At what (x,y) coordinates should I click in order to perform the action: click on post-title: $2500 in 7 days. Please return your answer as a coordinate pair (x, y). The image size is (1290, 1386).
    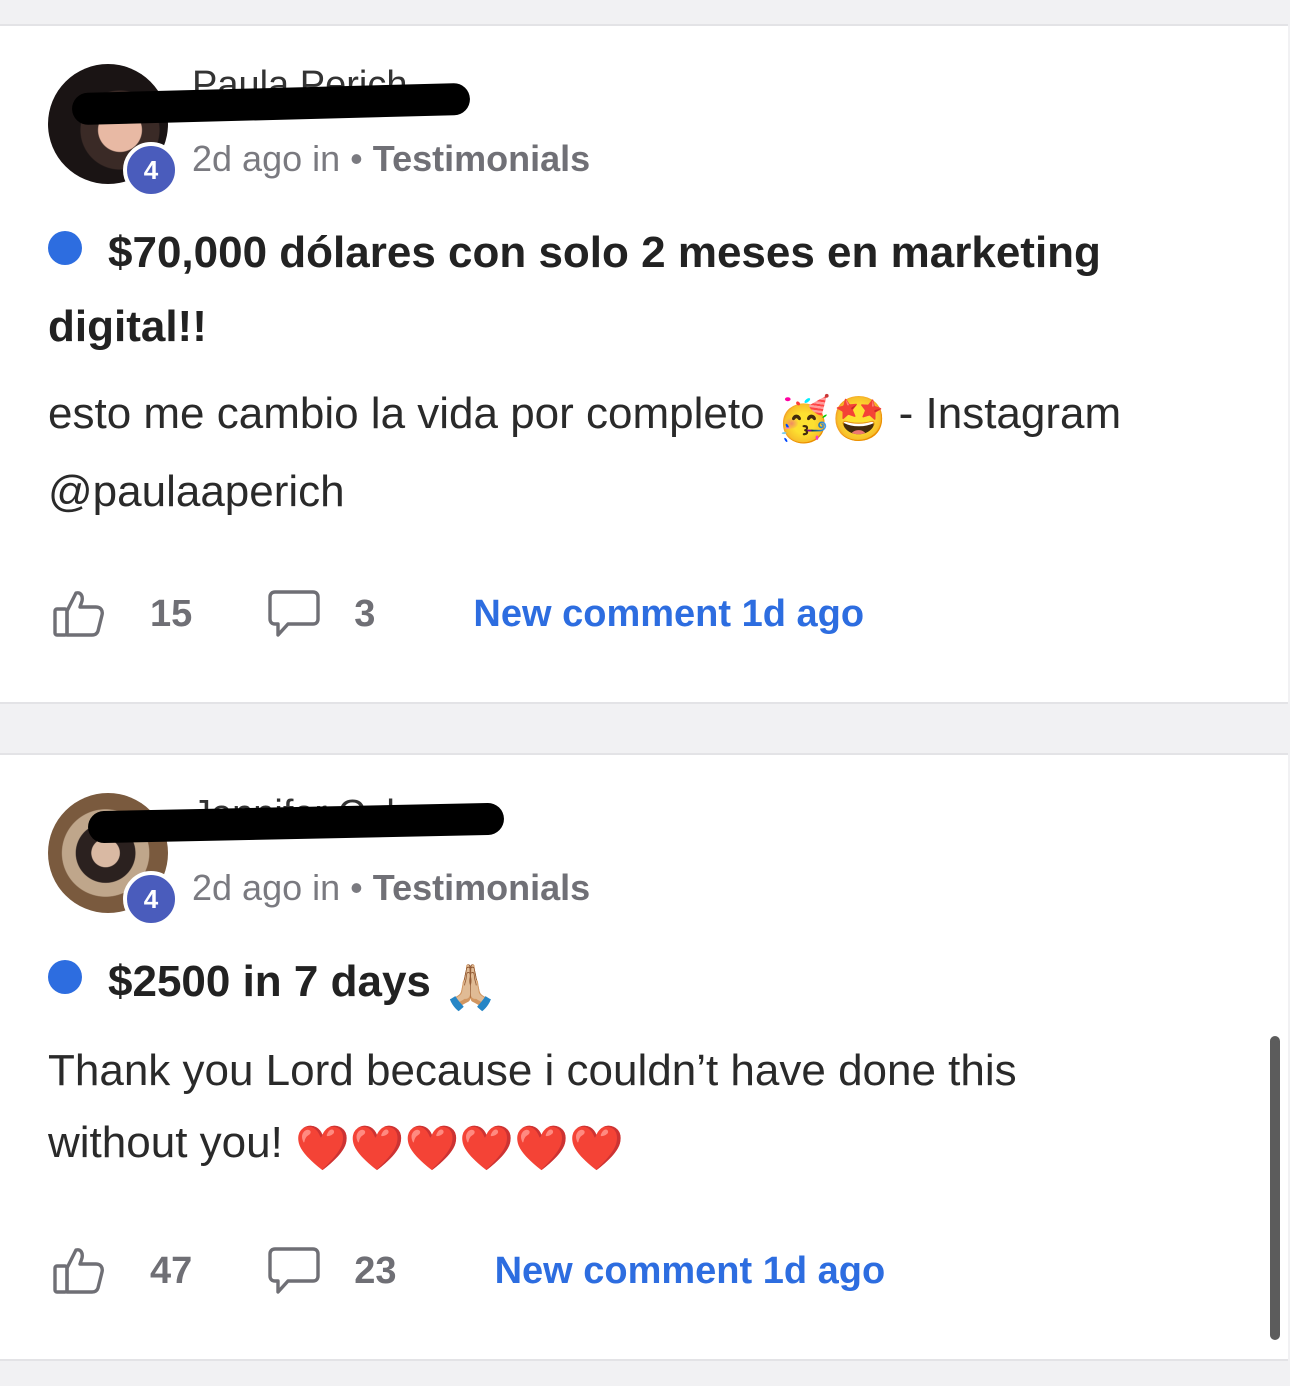
    Looking at the image, I should click on (269, 981).